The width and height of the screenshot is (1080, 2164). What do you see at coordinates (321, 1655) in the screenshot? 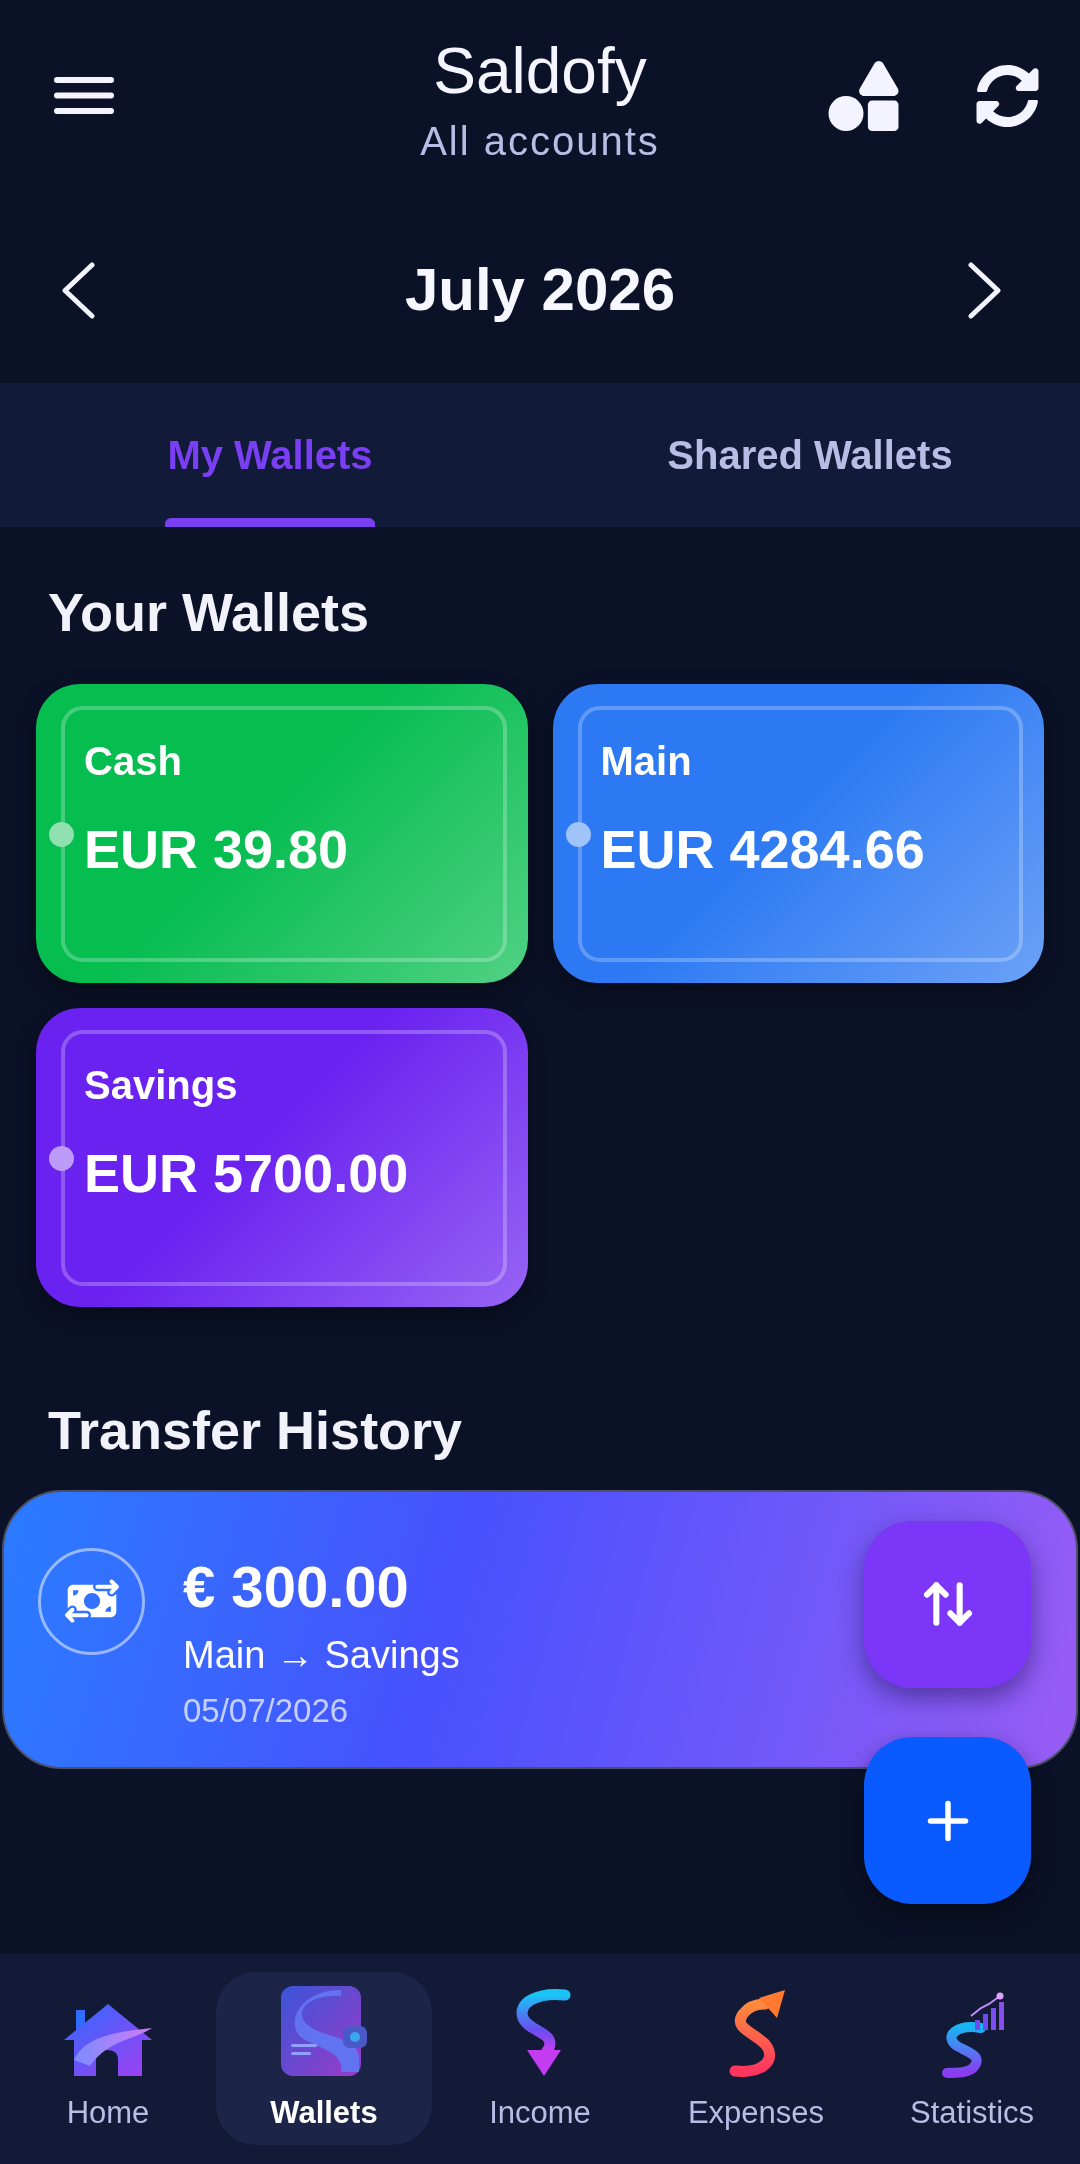
I see `transfer-route: Main → Savings` at bounding box center [321, 1655].